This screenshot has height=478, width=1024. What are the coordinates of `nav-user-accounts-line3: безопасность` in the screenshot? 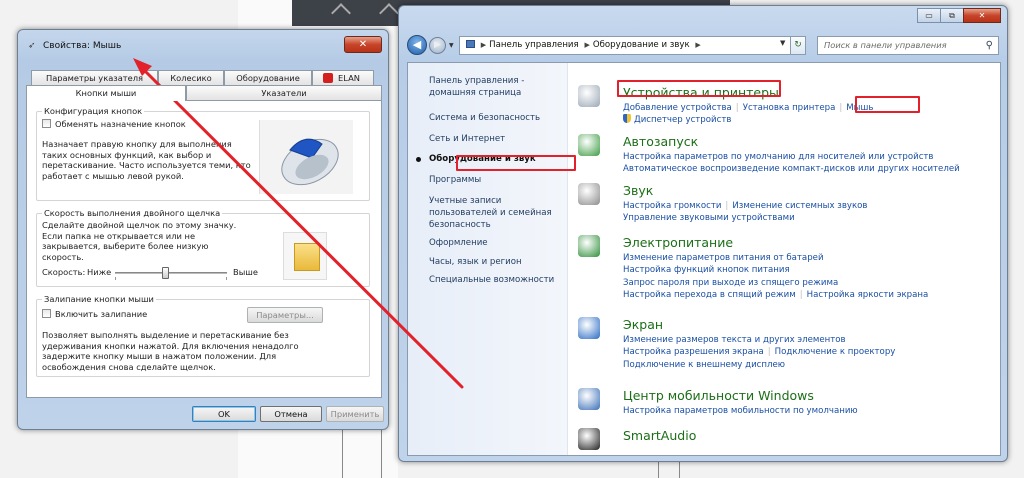 It's located at (460, 225).